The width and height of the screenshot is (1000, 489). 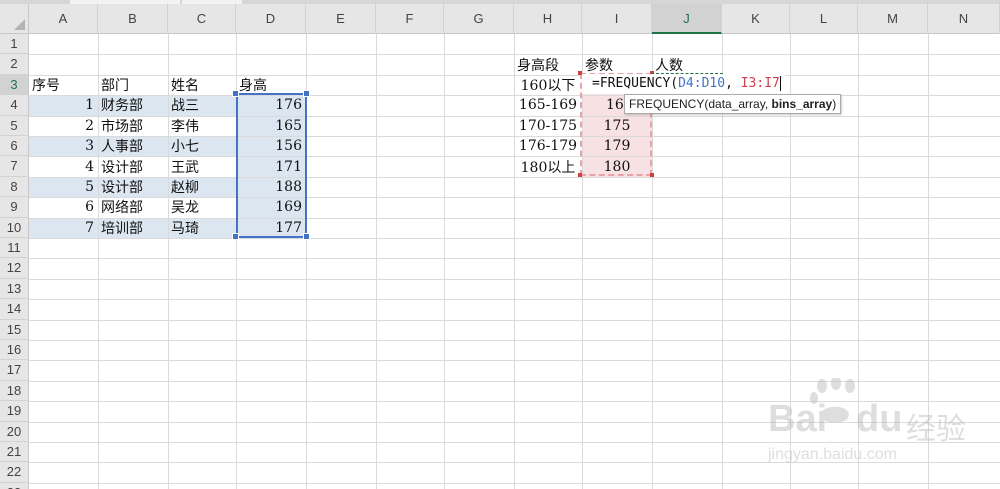 I want to click on cell-name: 李伟, so click(x=202, y=126).